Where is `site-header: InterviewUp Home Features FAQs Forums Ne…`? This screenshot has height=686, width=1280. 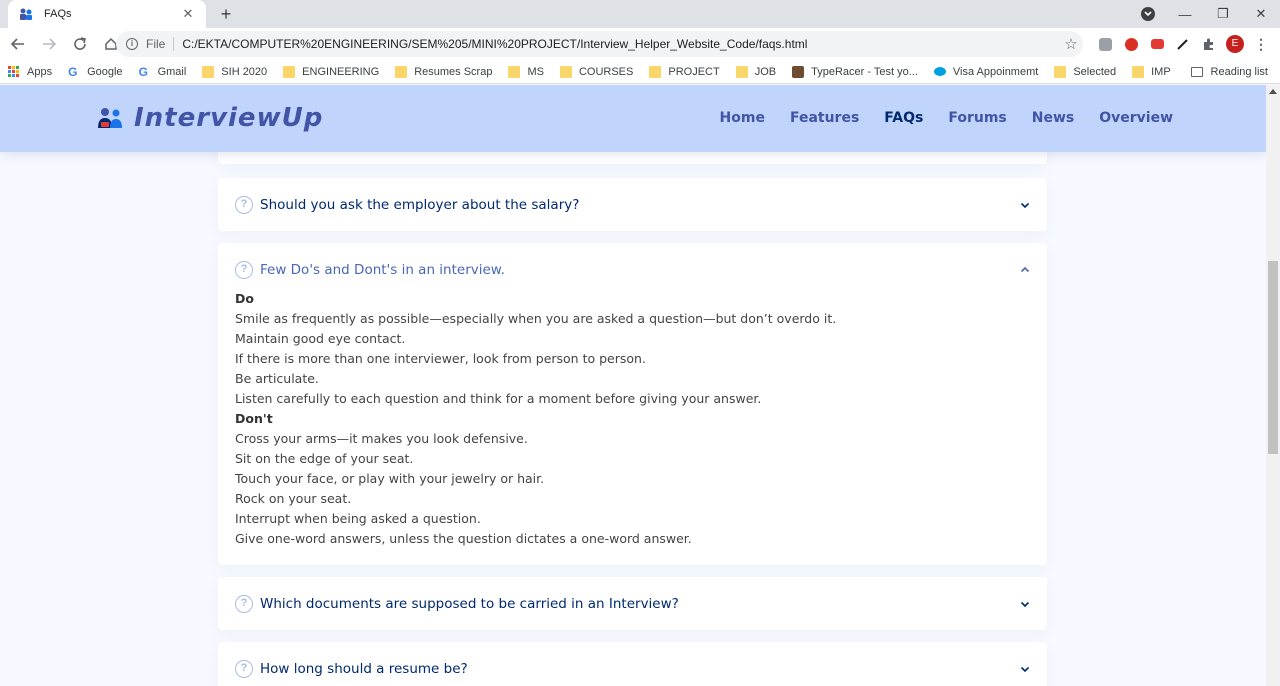
site-header: InterviewUp Home Features FAQs Forums Ne… is located at coordinates (633, 118).